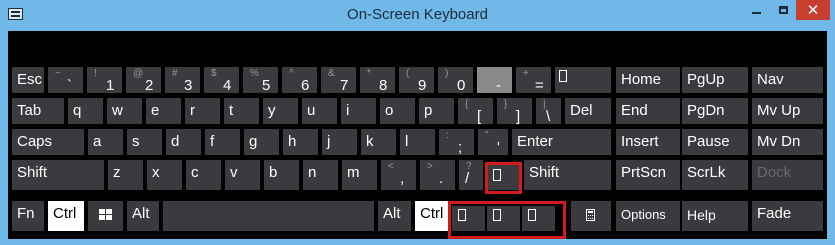 The width and height of the screenshot is (835, 245). I want to click on key-n: n, so click(320, 175).